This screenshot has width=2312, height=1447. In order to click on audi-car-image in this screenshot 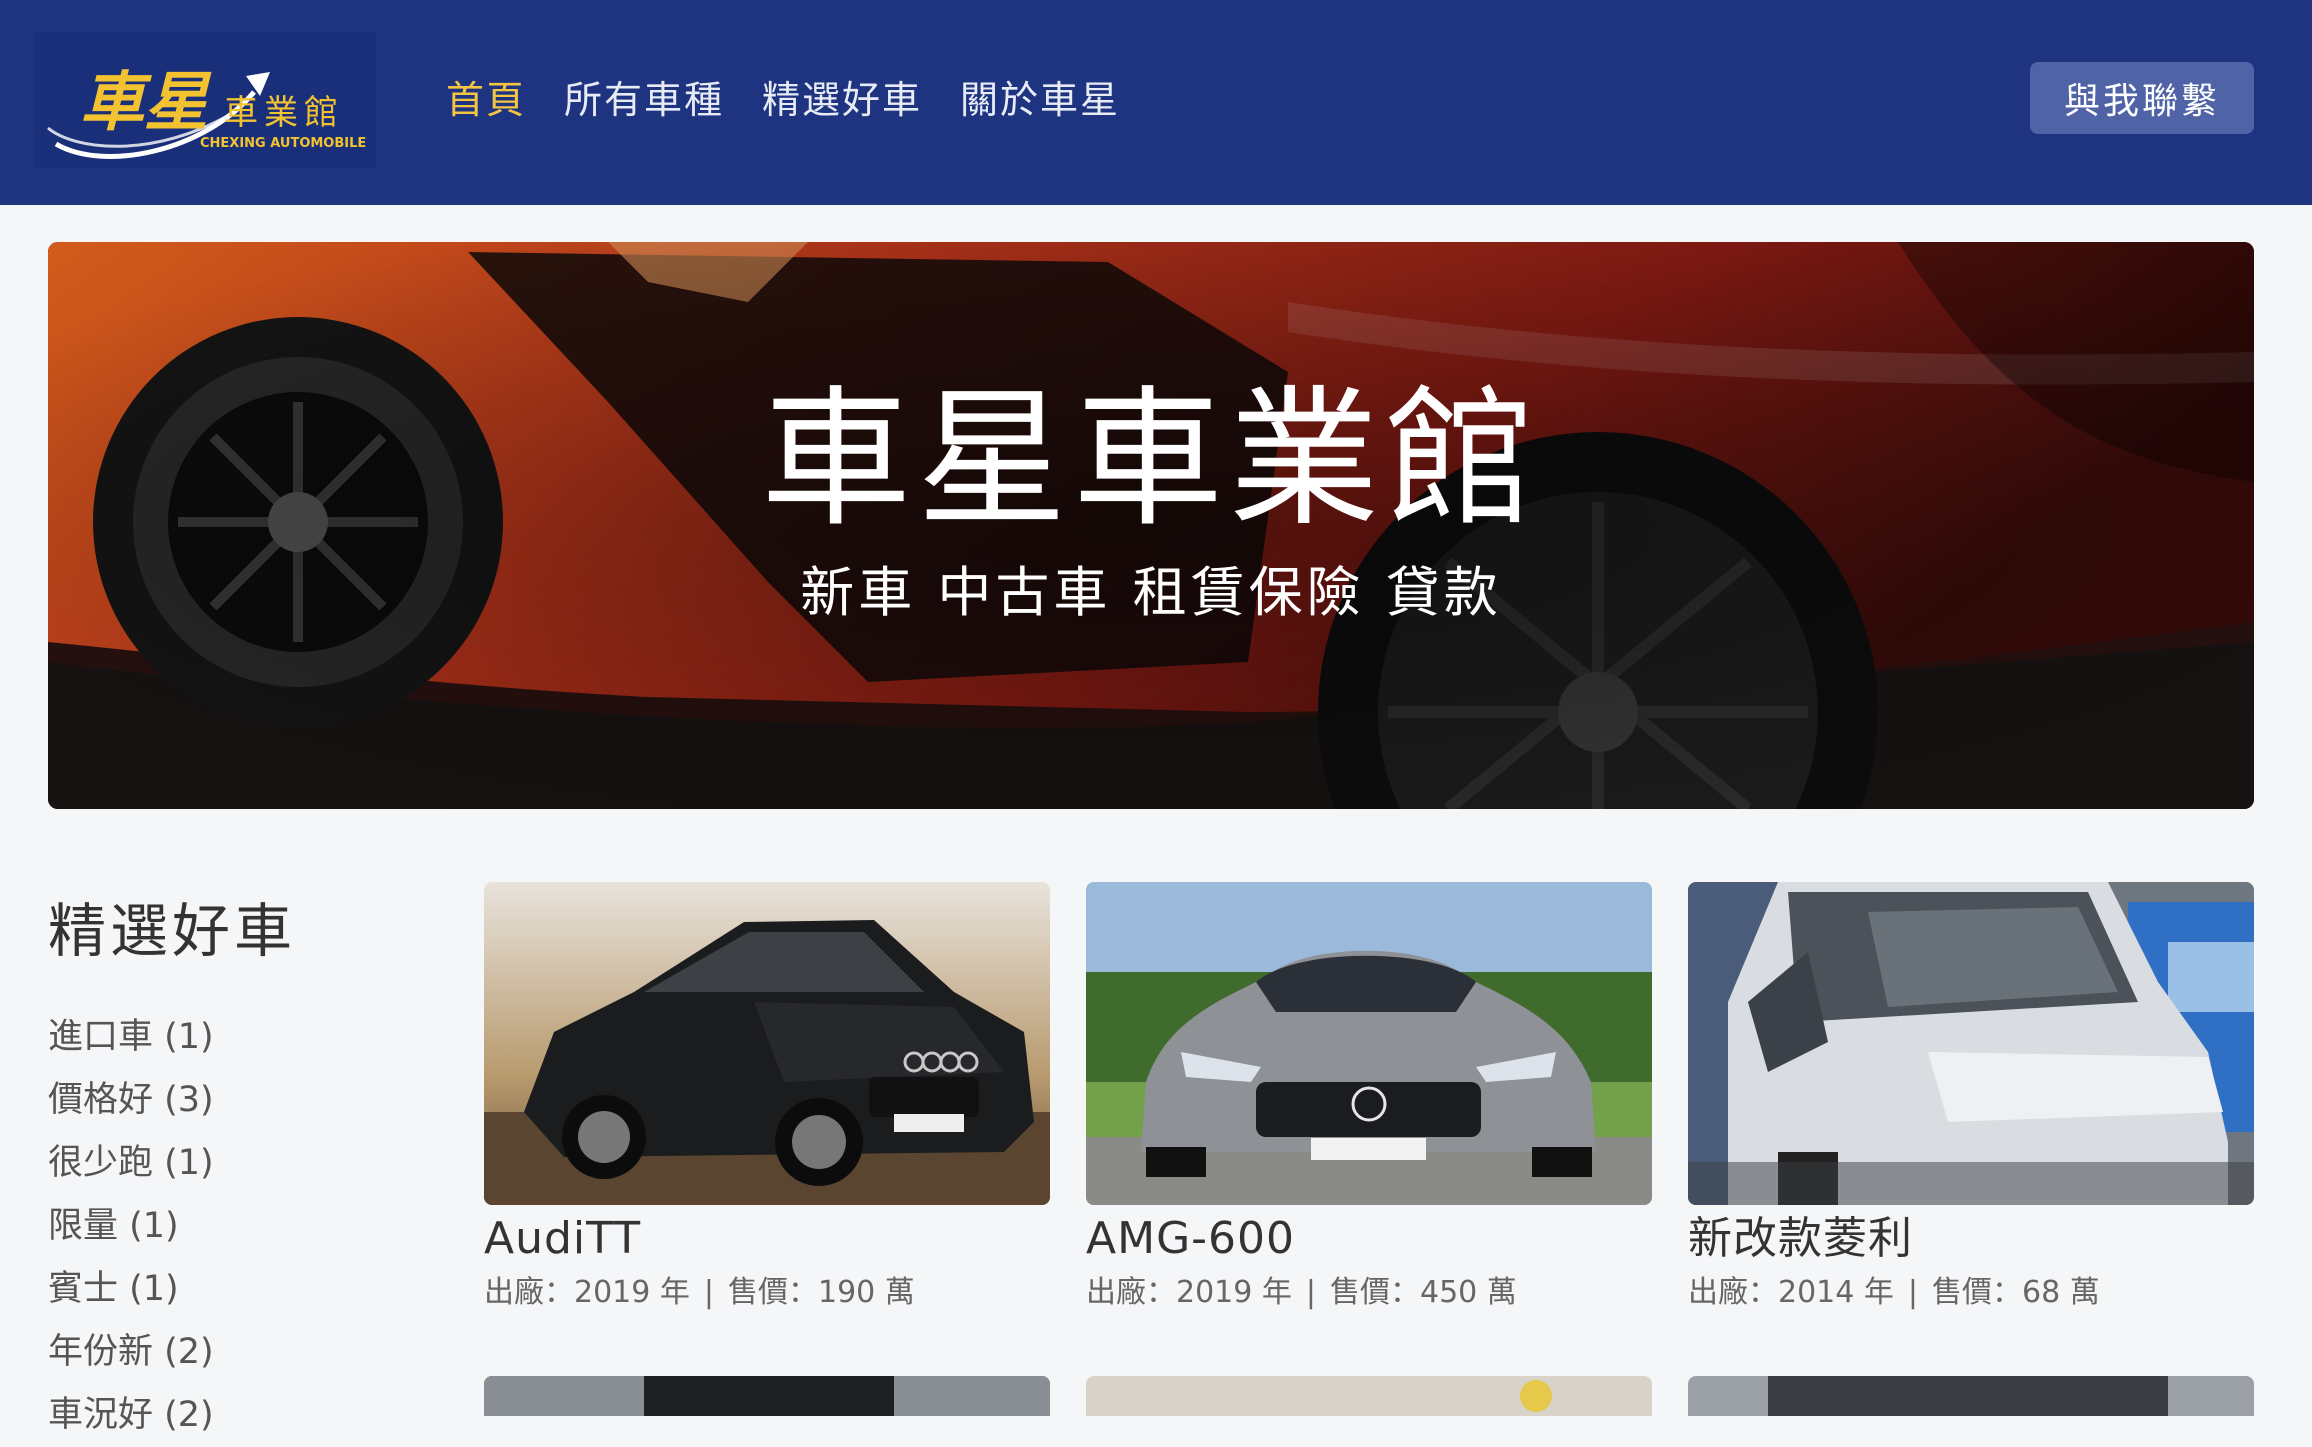, I will do `click(767, 1043)`.